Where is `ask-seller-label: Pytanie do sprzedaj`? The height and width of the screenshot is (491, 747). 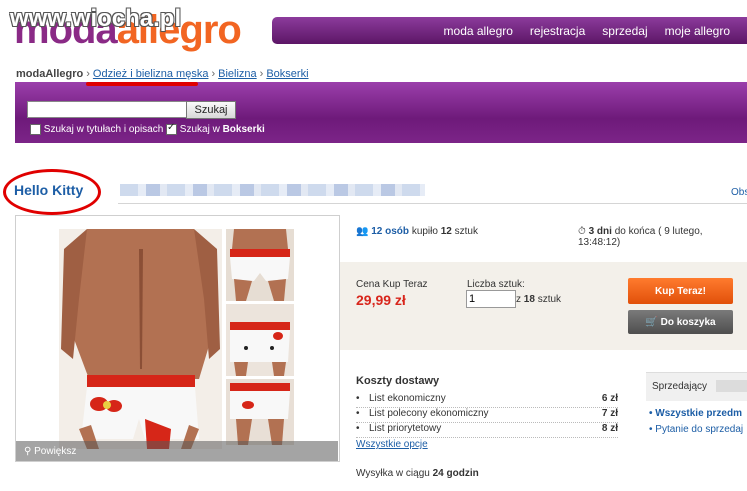 ask-seller-label: Pytanie do sprzedaj is located at coordinates (699, 429).